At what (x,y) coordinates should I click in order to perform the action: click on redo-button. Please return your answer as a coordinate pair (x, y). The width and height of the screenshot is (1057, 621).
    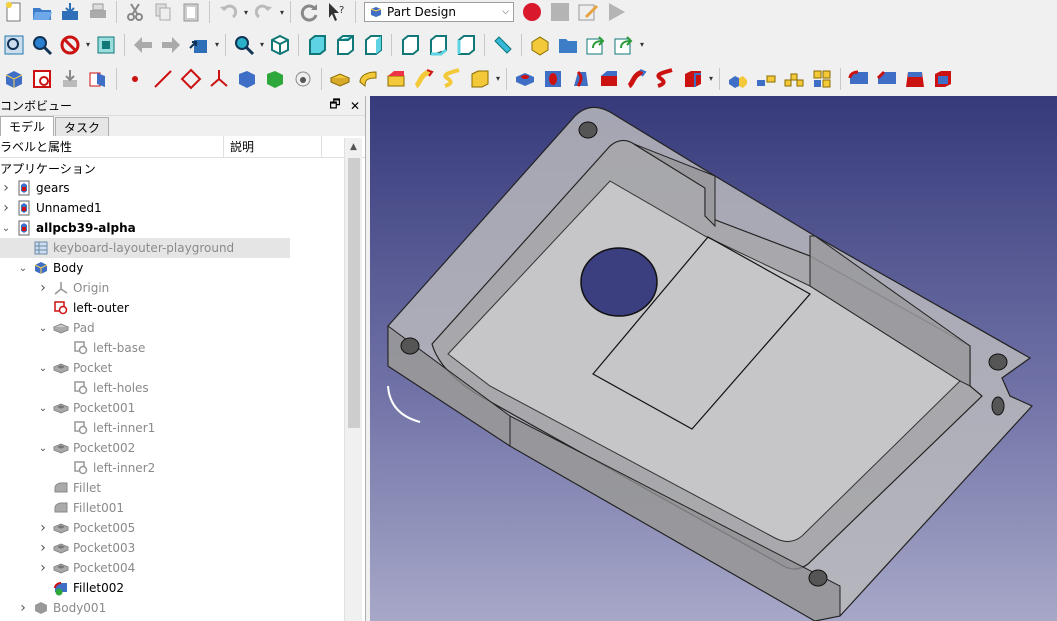
    Looking at the image, I should click on (264, 12).